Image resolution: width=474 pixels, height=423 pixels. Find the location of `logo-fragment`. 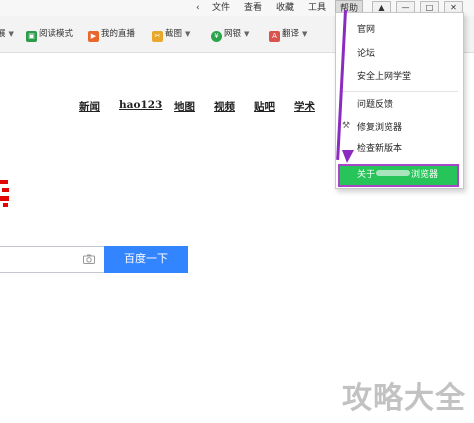

logo-fragment is located at coordinates (5, 192).